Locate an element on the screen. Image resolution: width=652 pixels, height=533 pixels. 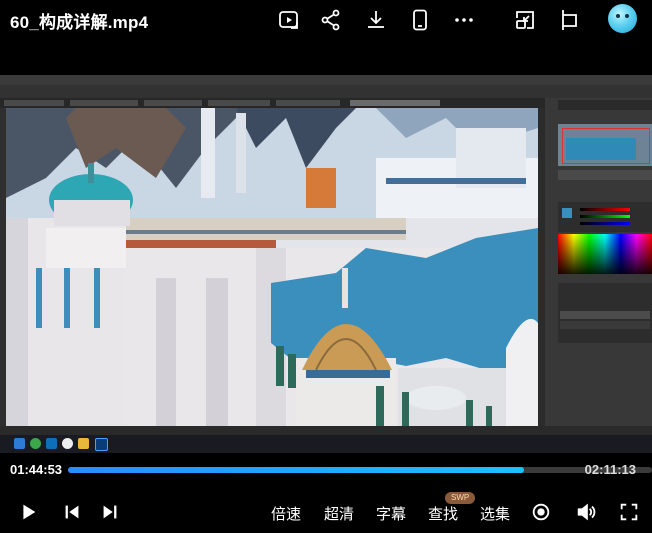
play-button is located at coordinates (28, 512).